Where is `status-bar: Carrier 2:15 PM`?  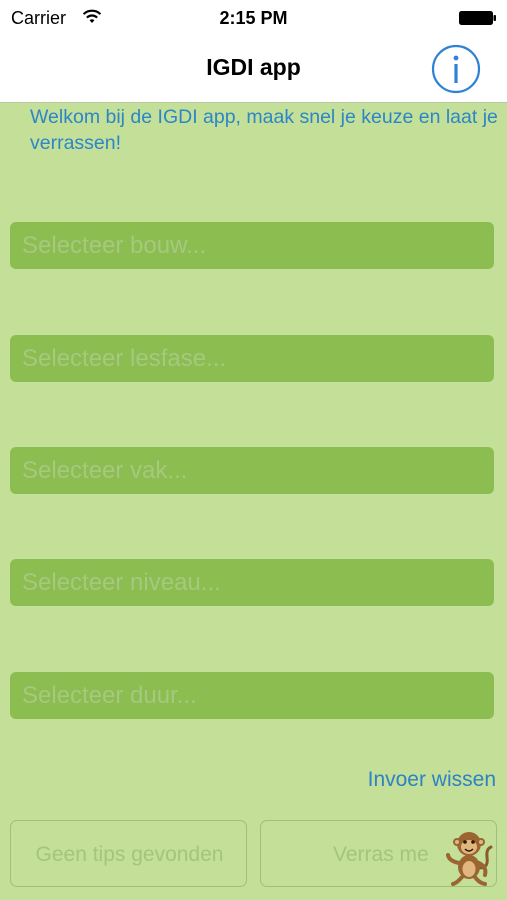 status-bar: Carrier 2:15 PM is located at coordinates (253, 20).